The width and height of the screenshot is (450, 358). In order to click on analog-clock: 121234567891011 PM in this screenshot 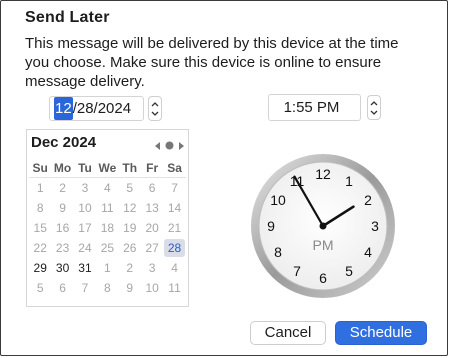, I will do `click(323, 226)`.